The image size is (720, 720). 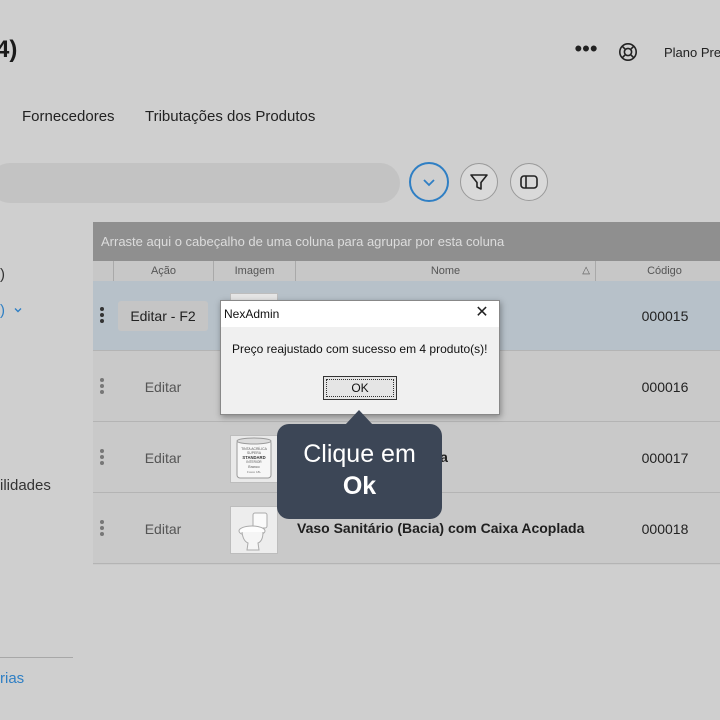 I want to click on column-header-codigo: Código, so click(x=657, y=271).